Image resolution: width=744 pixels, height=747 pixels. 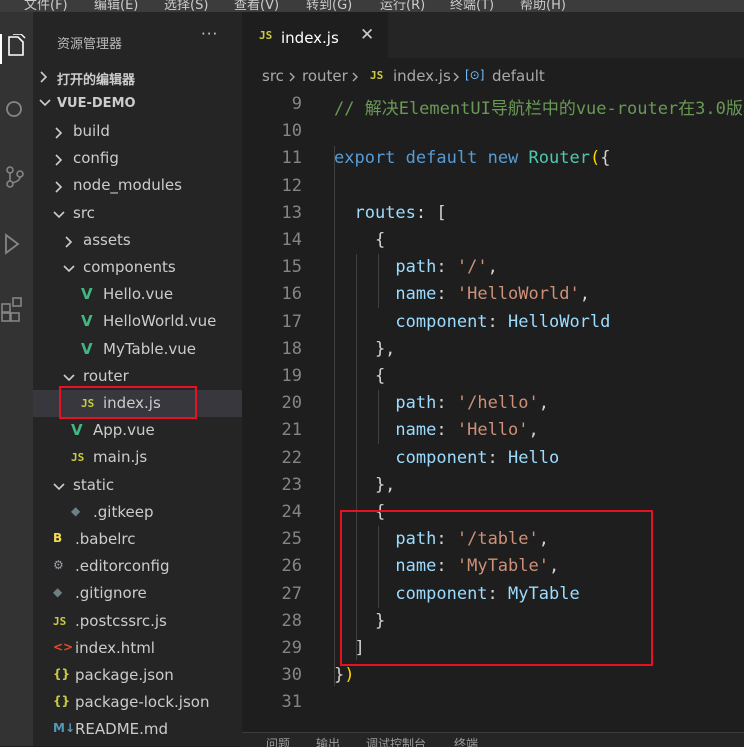 What do you see at coordinates (493, 486) in the screenshot?
I see `code-line: 23 },` at bounding box center [493, 486].